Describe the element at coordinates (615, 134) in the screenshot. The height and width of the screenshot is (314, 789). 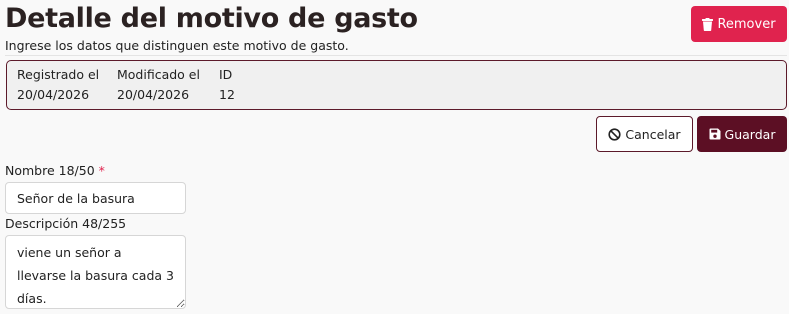
I see `ban-icon` at that location.